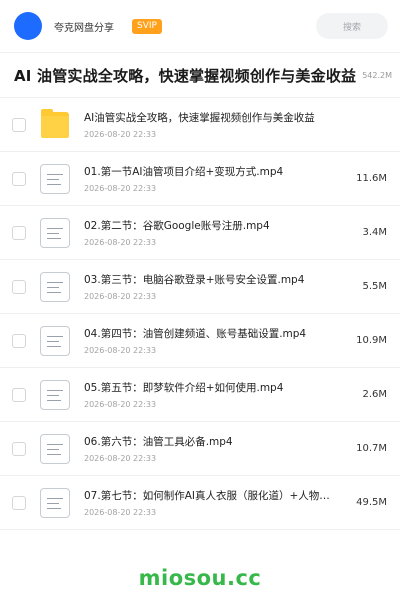  What do you see at coordinates (147, 26) in the screenshot?
I see `svip-badge: SVIP` at bounding box center [147, 26].